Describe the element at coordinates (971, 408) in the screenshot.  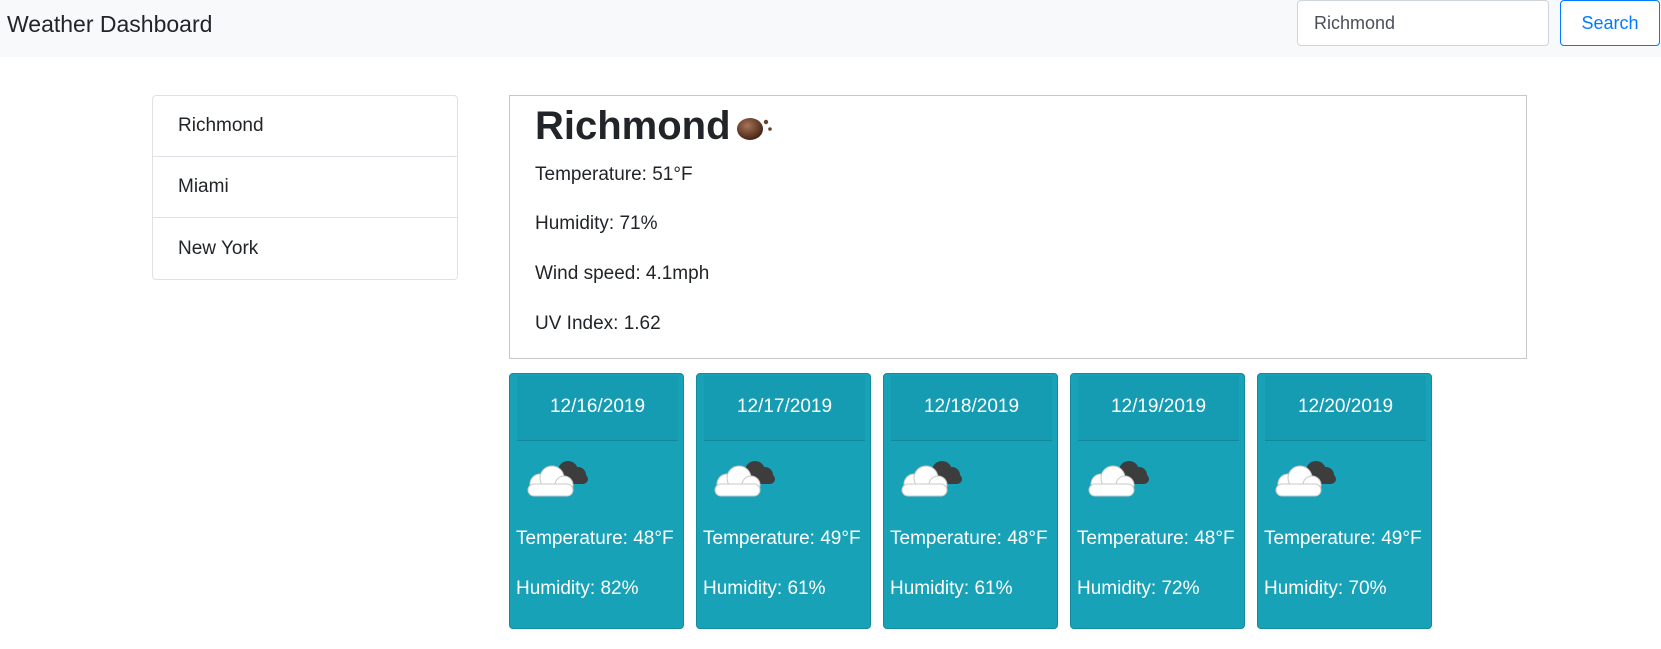
I see `forecast-date: 12/18/2019` at that location.